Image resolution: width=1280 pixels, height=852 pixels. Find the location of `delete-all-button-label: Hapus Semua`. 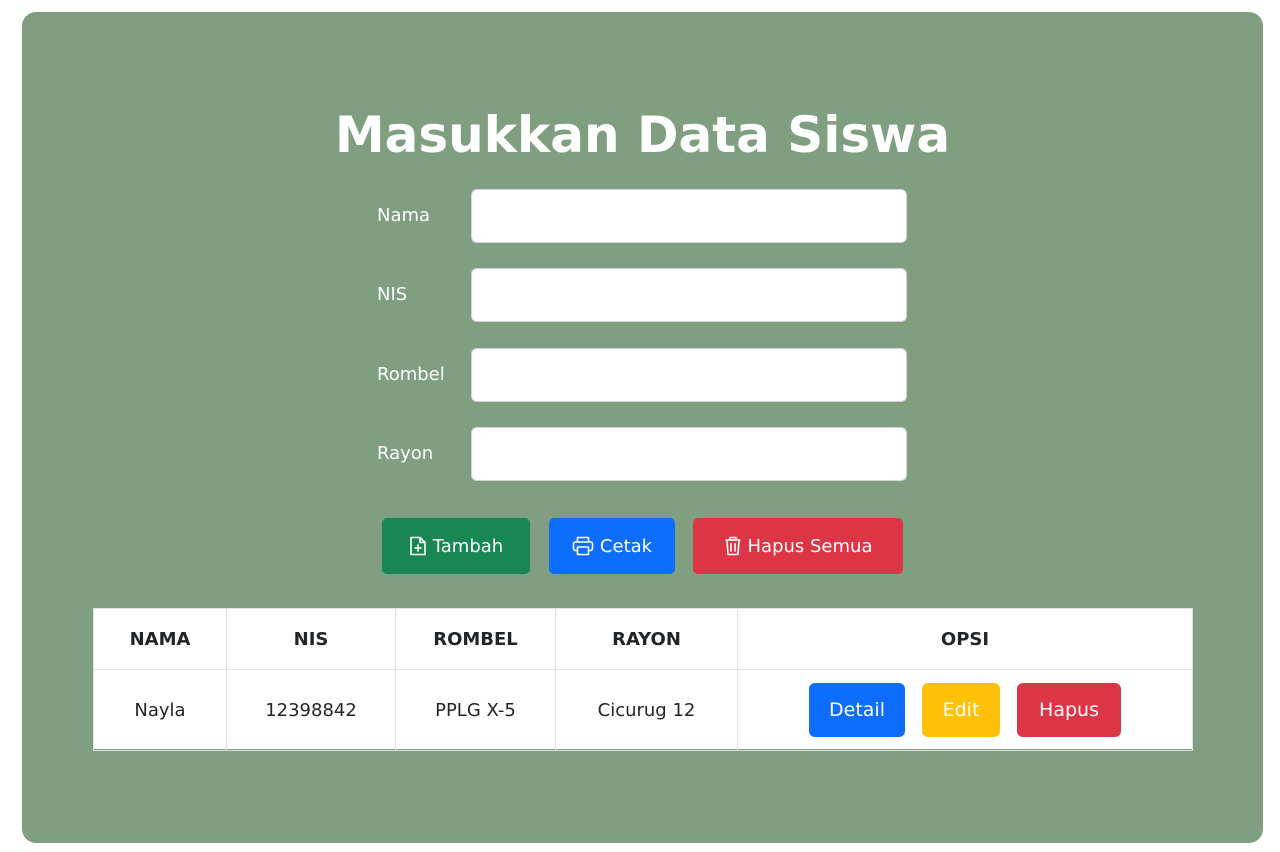

delete-all-button-label: Hapus Semua is located at coordinates (810, 546).